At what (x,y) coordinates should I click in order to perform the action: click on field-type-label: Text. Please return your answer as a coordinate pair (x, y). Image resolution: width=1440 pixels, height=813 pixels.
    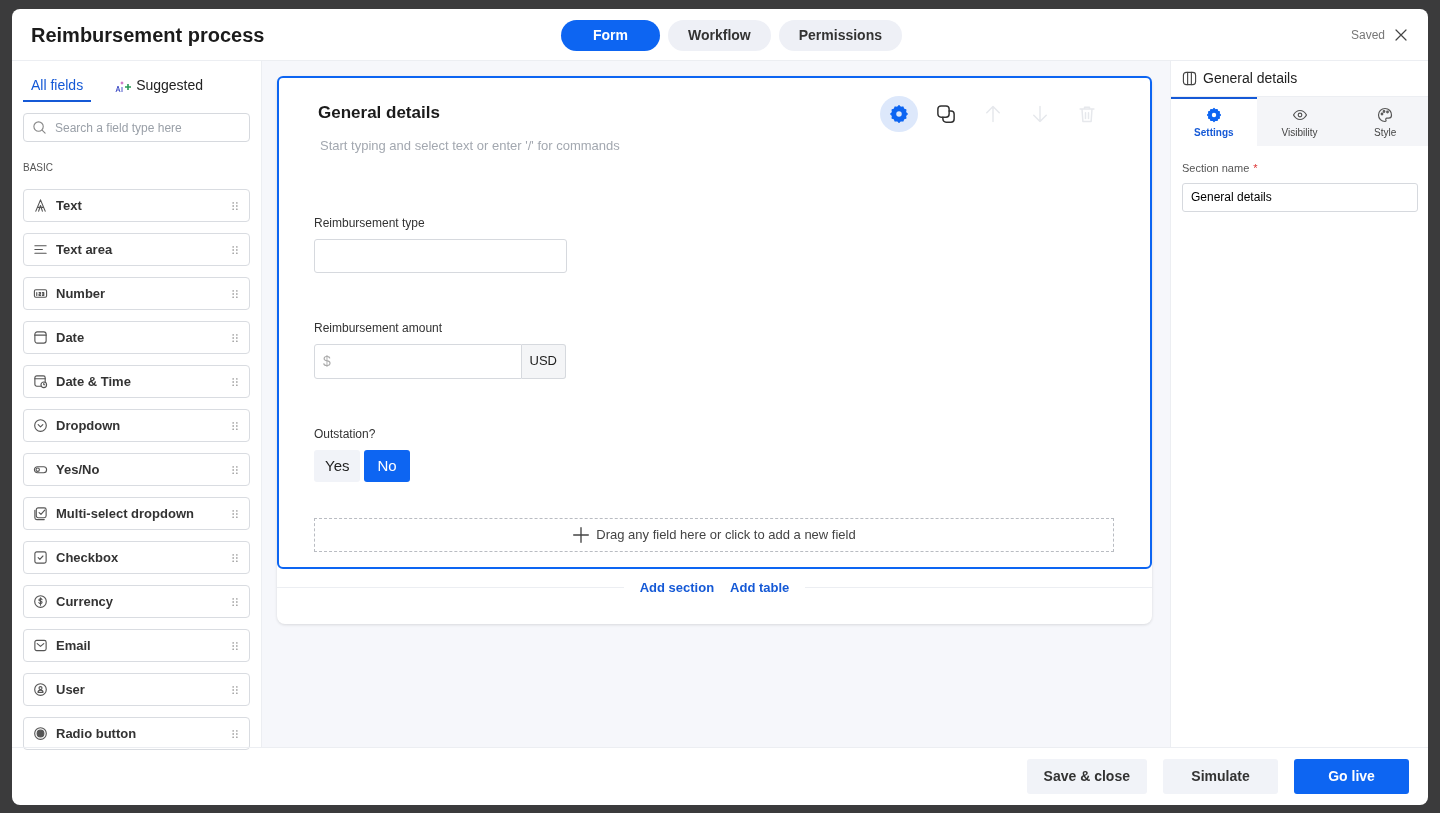
    Looking at the image, I should click on (69, 205).